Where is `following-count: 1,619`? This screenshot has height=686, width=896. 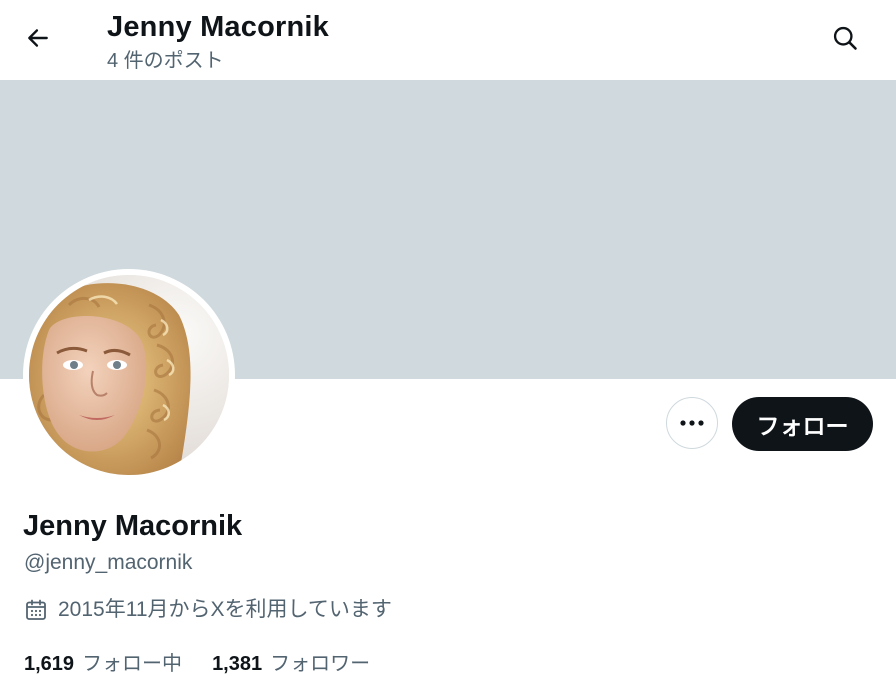 following-count: 1,619 is located at coordinates (49, 664).